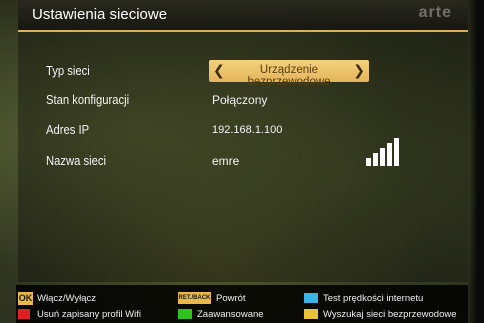  Describe the element at coordinates (219, 70) in the screenshot. I see `chevron-left-icon: ❮` at that location.